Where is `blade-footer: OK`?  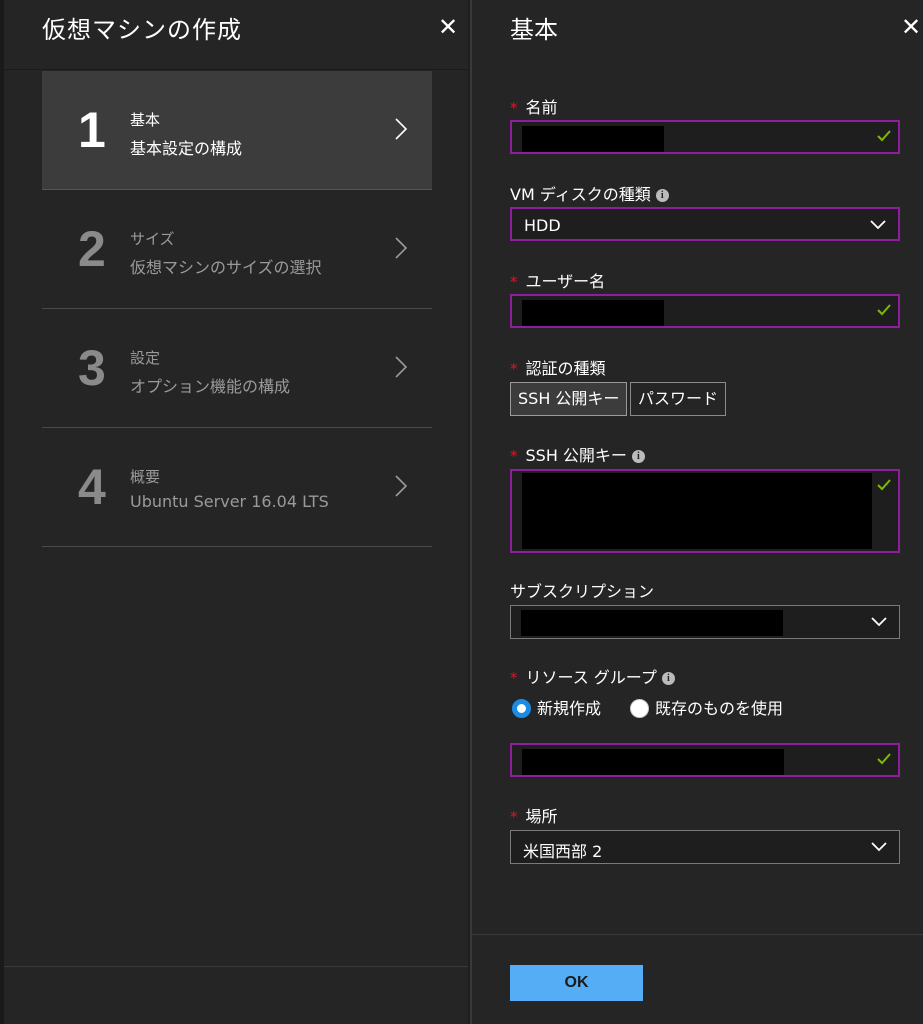
blade-footer: OK is located at coordinates (697, 979).